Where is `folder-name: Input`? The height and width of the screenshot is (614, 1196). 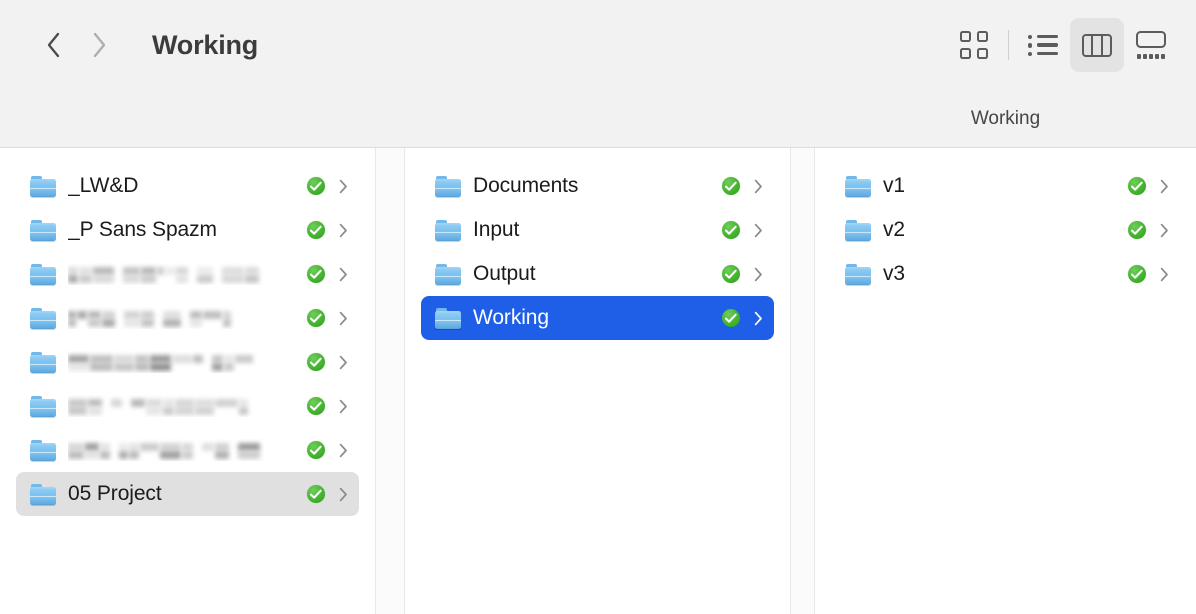 folder-name: Input is located at coordinates (496, 229).